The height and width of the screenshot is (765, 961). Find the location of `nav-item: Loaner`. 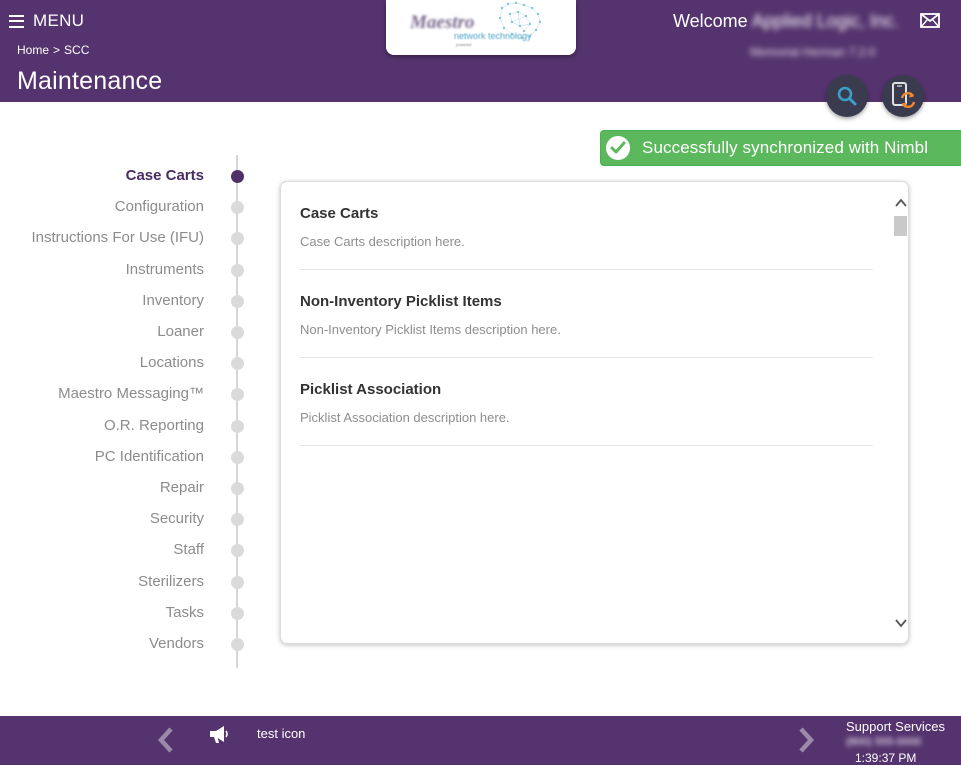

nav-item: Loaner is located at coordinates (125, 332).